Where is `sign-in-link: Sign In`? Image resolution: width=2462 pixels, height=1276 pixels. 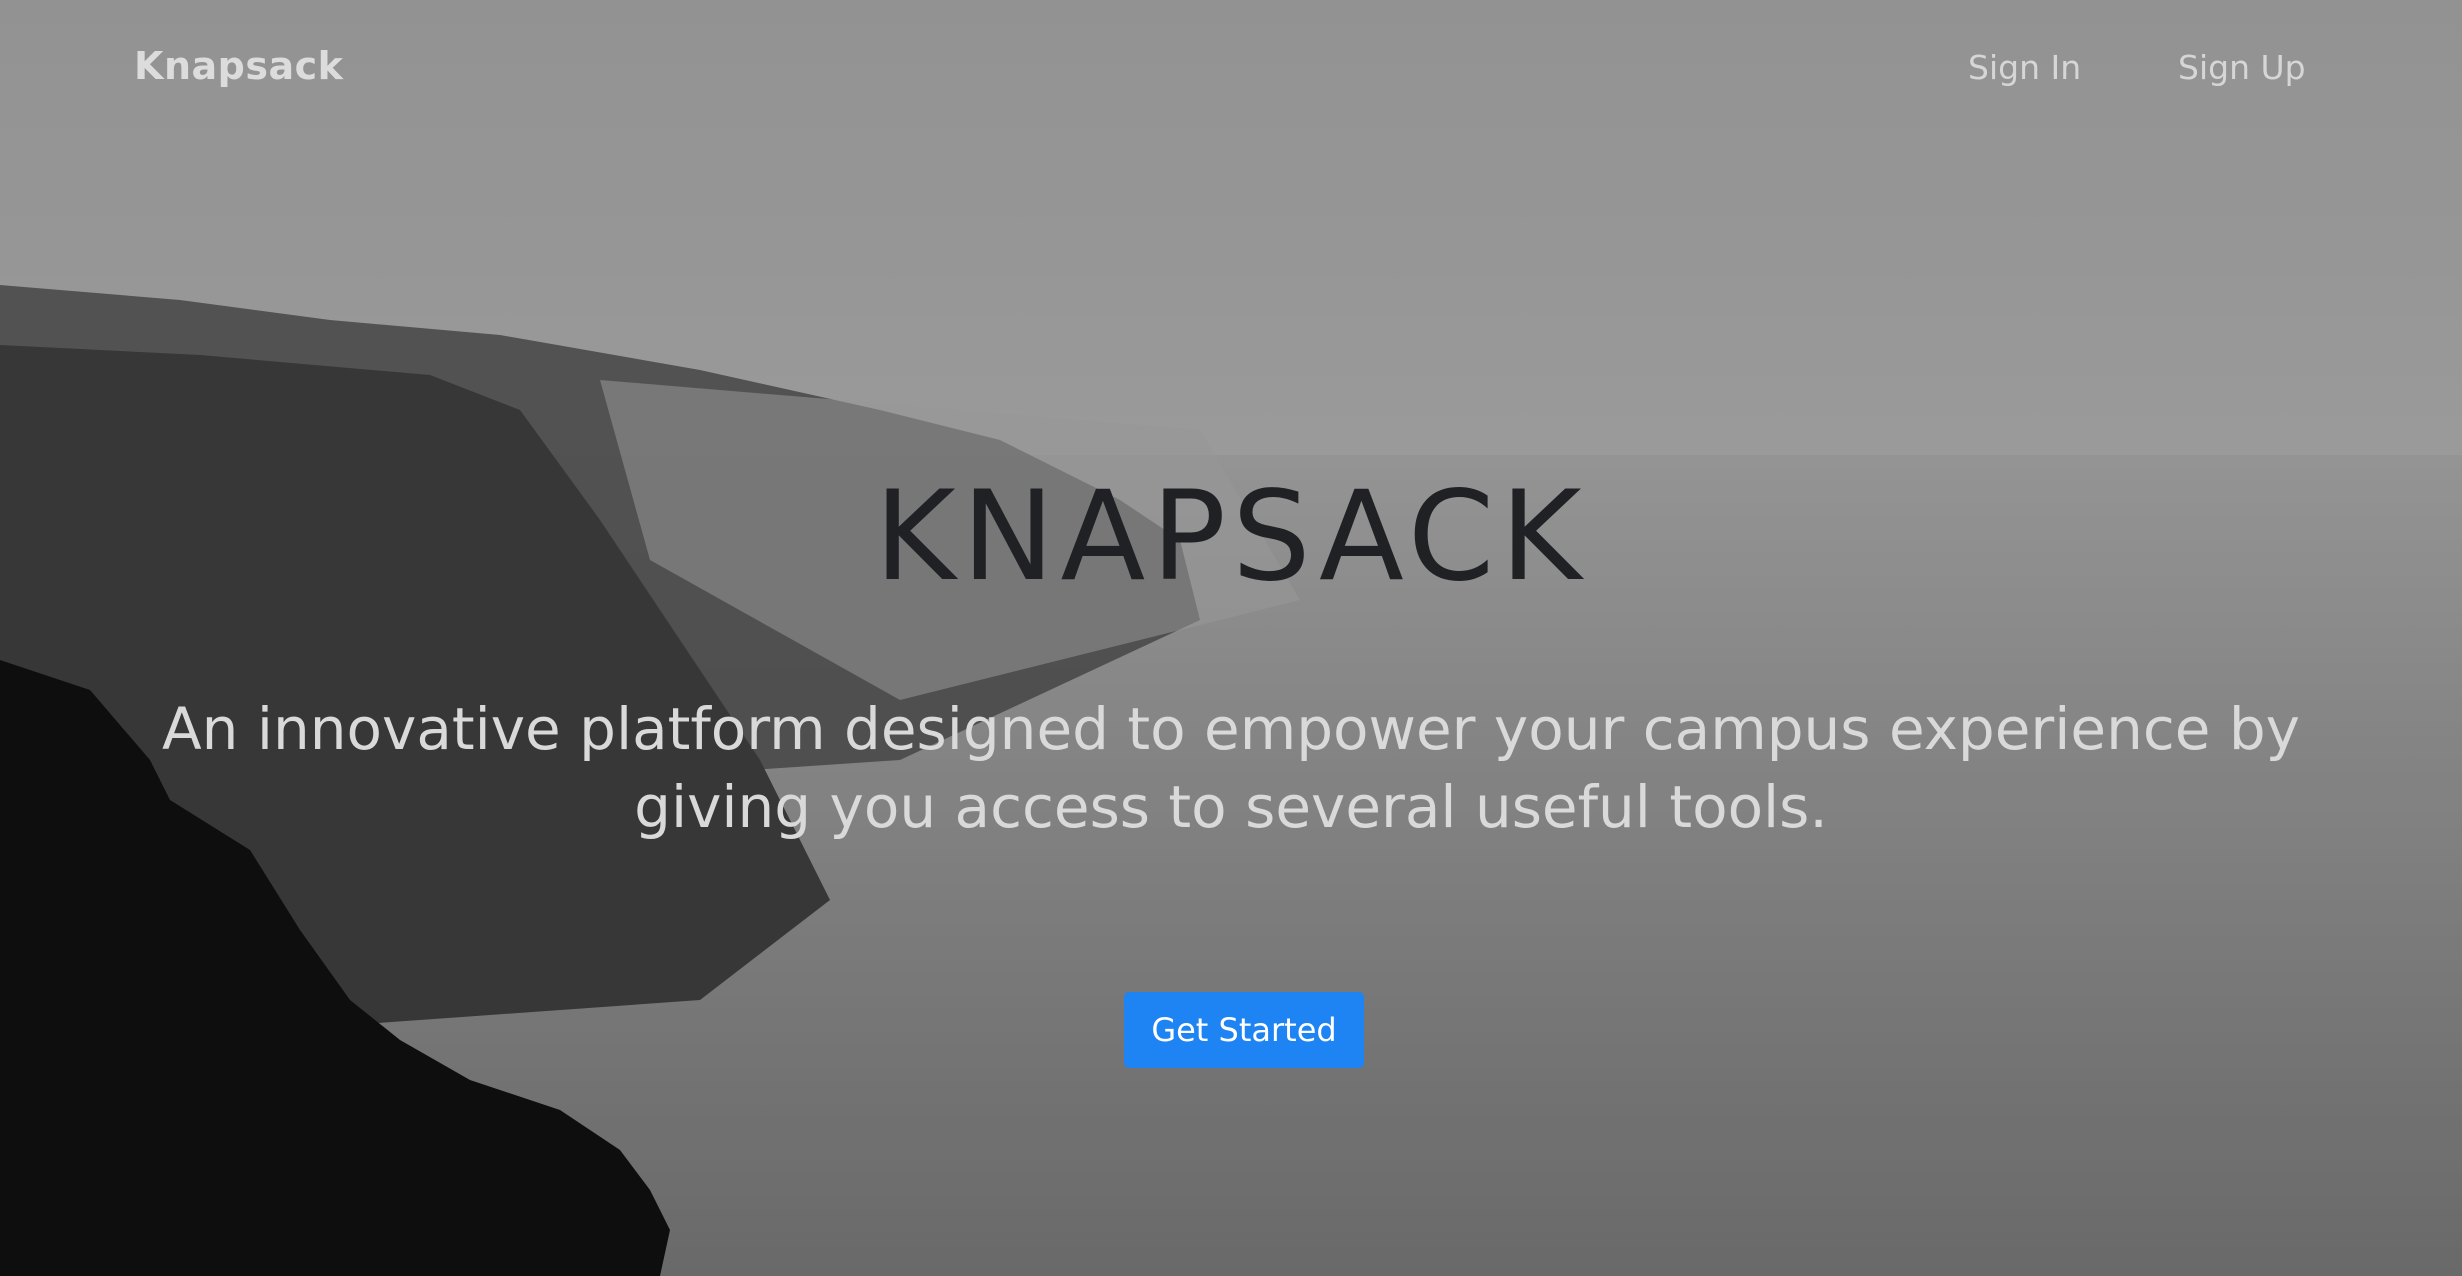 sign-in-link: Sign In is located at coordinates (2024, 67).